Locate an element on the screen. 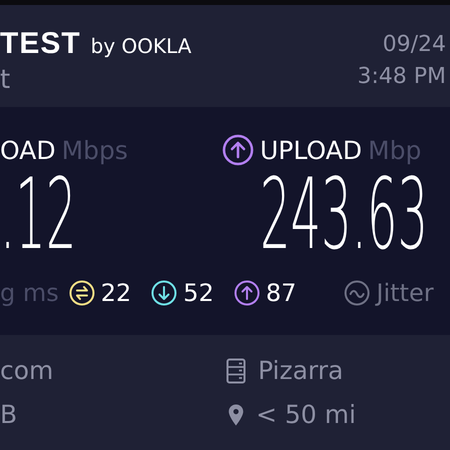 The width and height of the screenshot is (450, 450). server-icon is located at coordinates (236, 371).